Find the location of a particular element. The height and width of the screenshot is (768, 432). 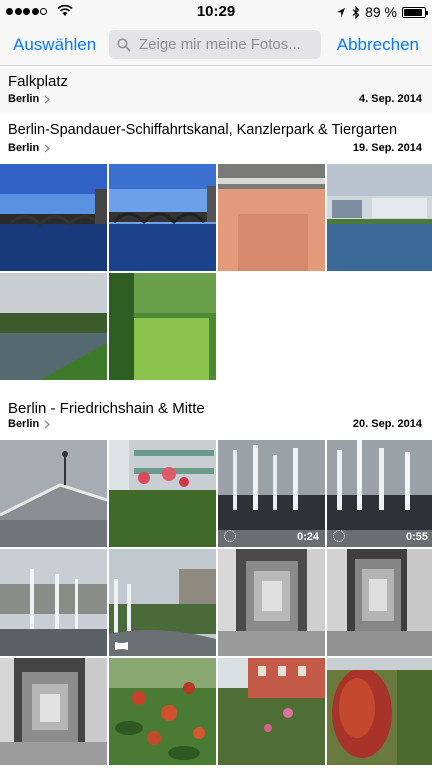

photo-river-trees is located at coordinates (53, 326).